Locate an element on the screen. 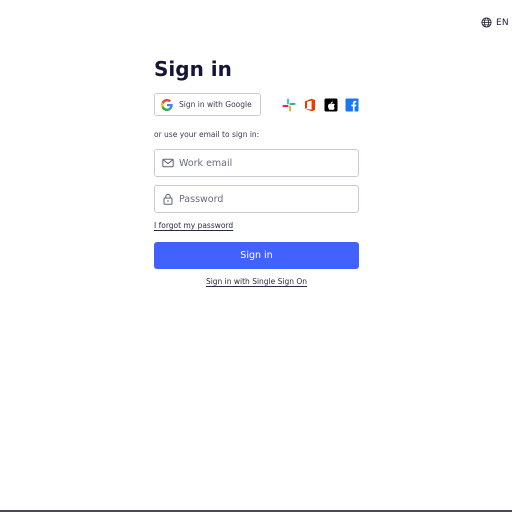 The image size is (512, 512). forgot-password-link: I forgot my password is located at coordinates (193, 226).